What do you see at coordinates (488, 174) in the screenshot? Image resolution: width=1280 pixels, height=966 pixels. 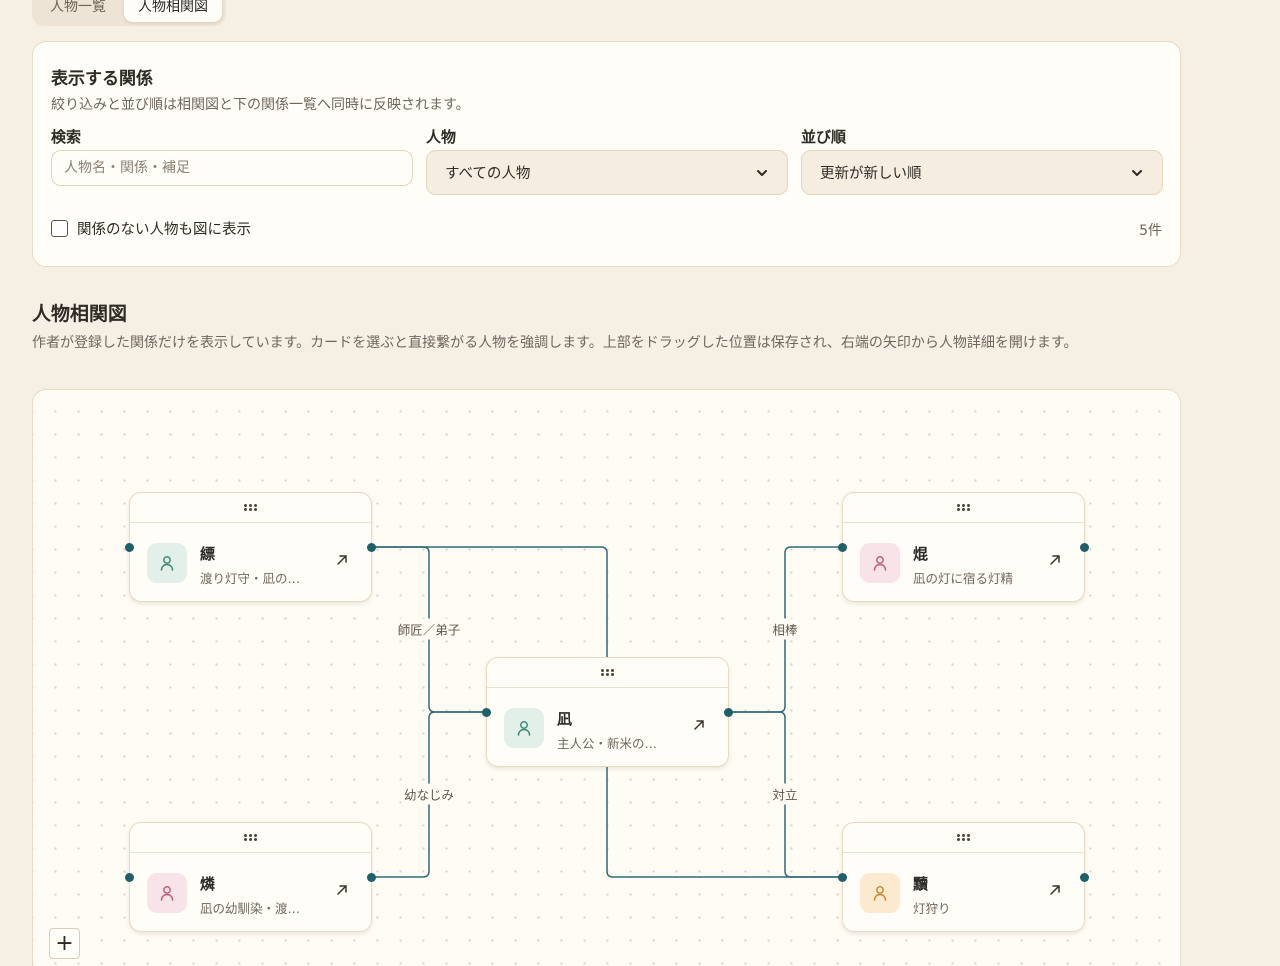 I see `person-filter-value: すべての人物` at bounding box center [488, 174].